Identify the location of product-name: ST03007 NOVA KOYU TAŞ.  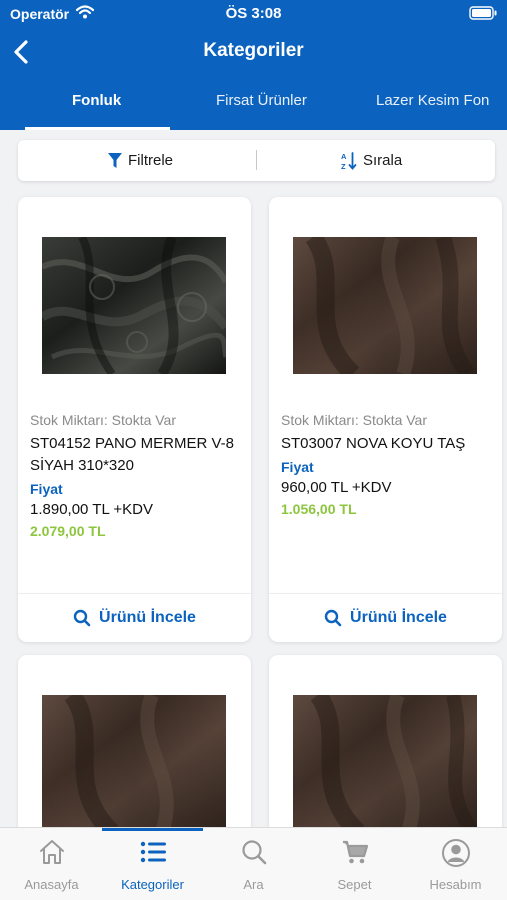
(373, 443).